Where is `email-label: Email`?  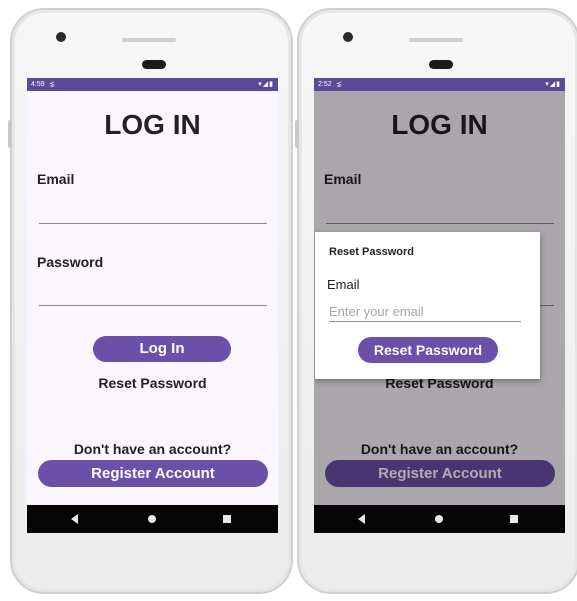 email-label: Email is located at coordinates (56, 179).